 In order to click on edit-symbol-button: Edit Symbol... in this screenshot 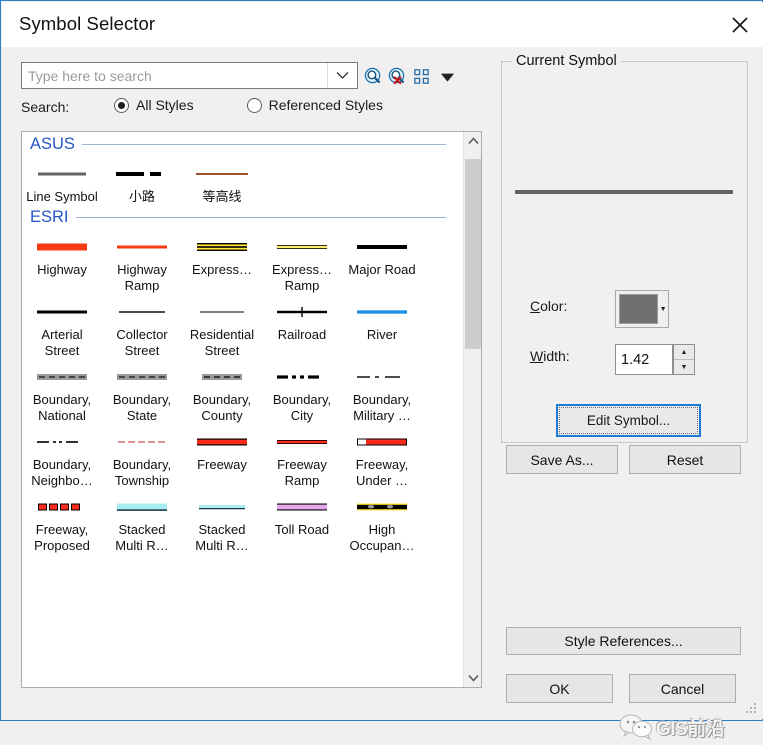, I will do `click(628, 420)`.